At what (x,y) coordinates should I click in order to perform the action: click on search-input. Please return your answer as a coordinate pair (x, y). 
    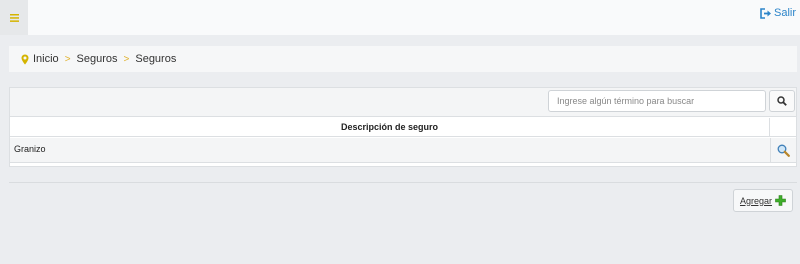
    Looking at the image, I should click on (657, 101).